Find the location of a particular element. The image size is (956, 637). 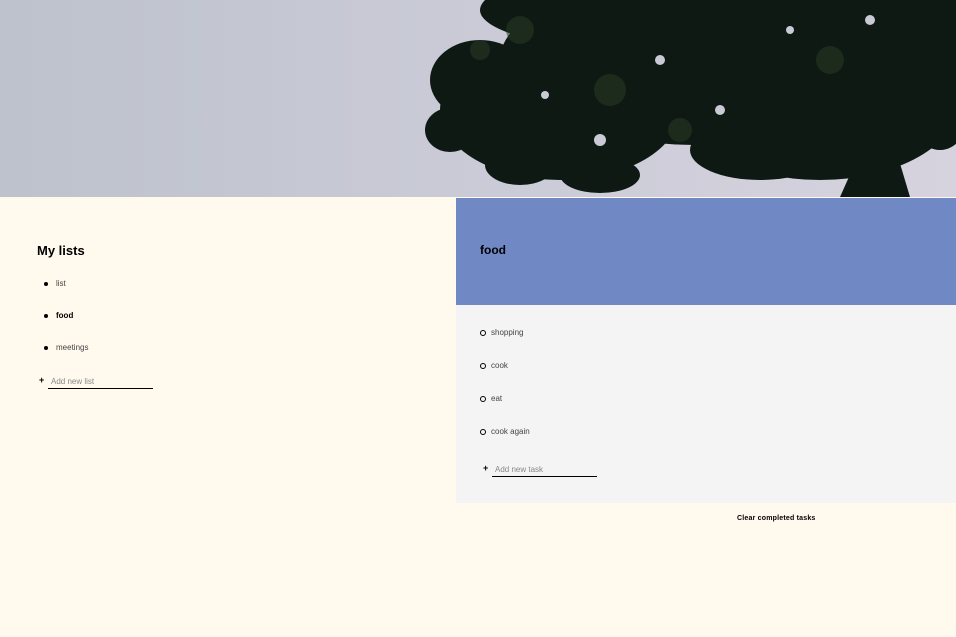

task-item: eat is located at coordinates (505, 407).